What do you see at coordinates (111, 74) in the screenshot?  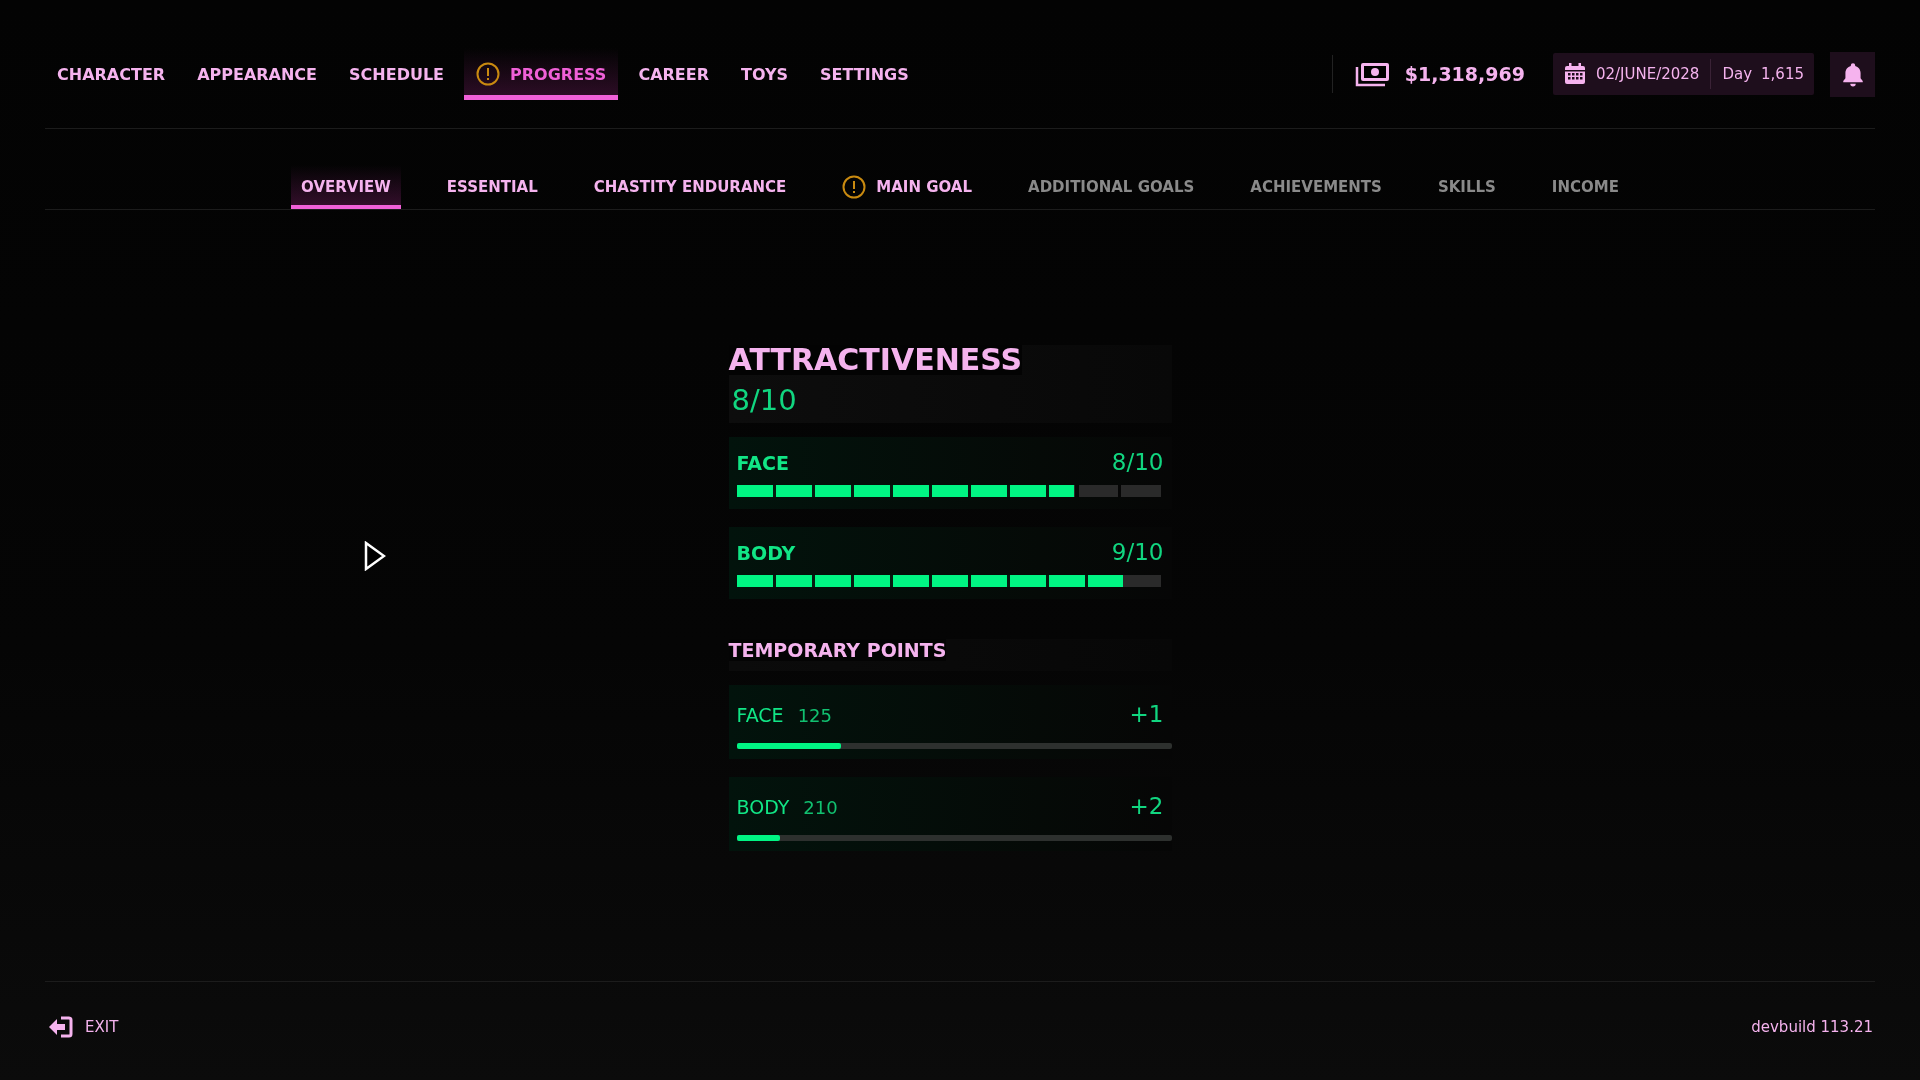 I see `nav-tab: CHARACTER` at bounding box center [111, 74].